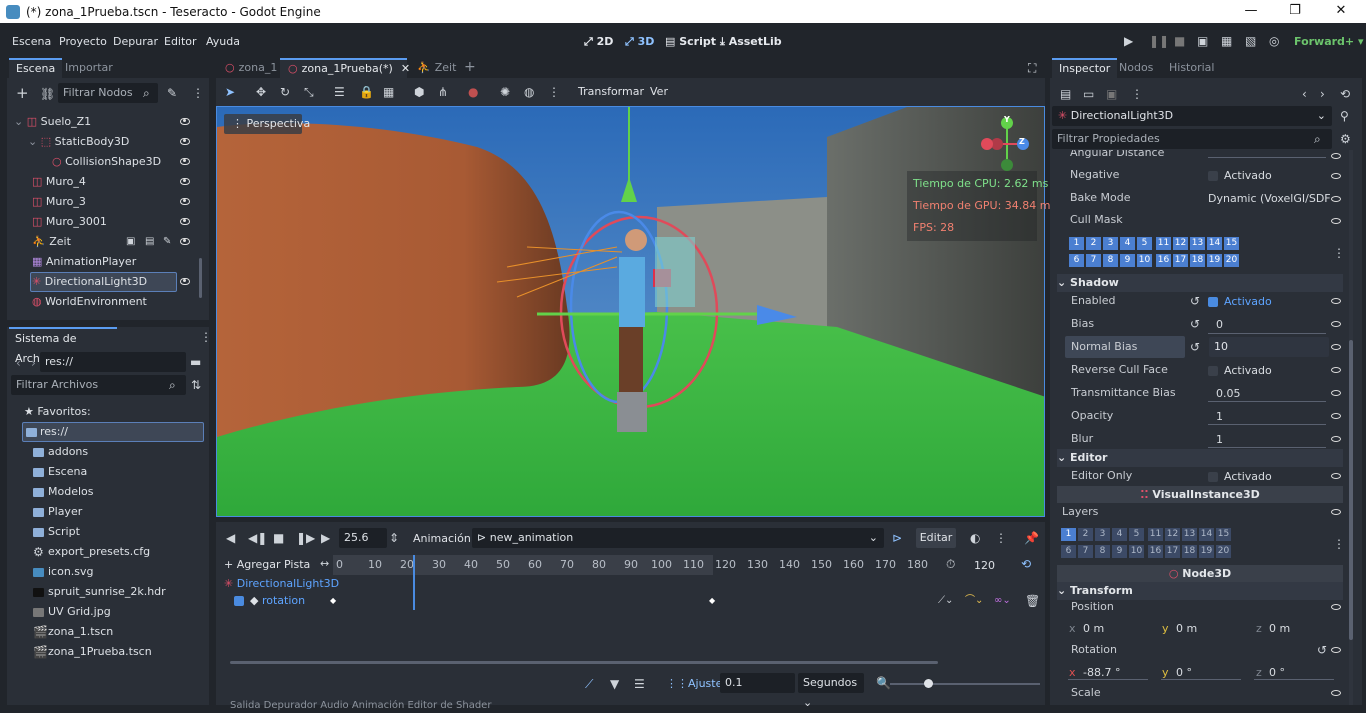 The height and width of the screenshot is (713, 1366). I want to click on select-tool-icon: ➤, so click(230, 92).